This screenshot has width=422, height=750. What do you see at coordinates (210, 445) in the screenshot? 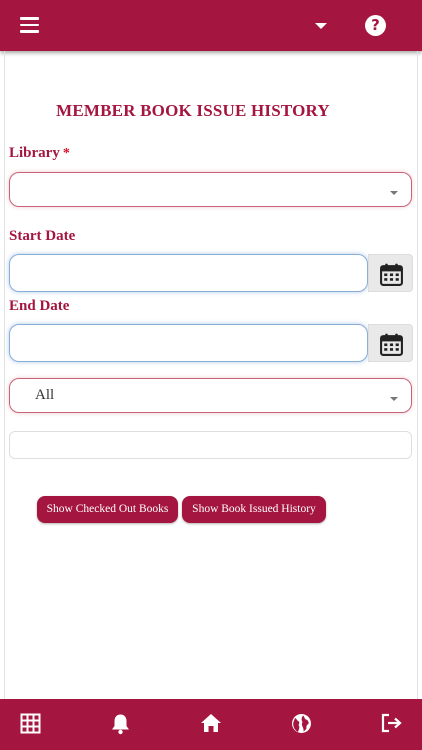
I see `results-box` at bounding box center [210, 445].